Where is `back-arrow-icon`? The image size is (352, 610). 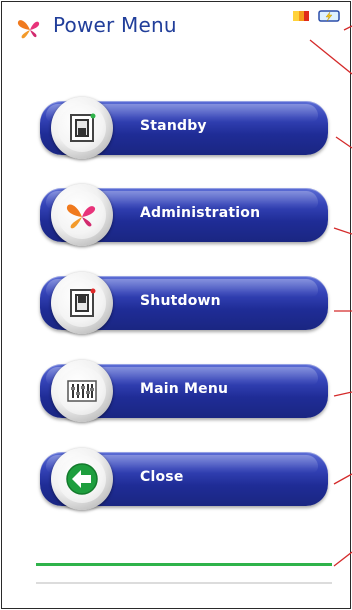 back-arrow-icon is located at coordinates (82, 479).